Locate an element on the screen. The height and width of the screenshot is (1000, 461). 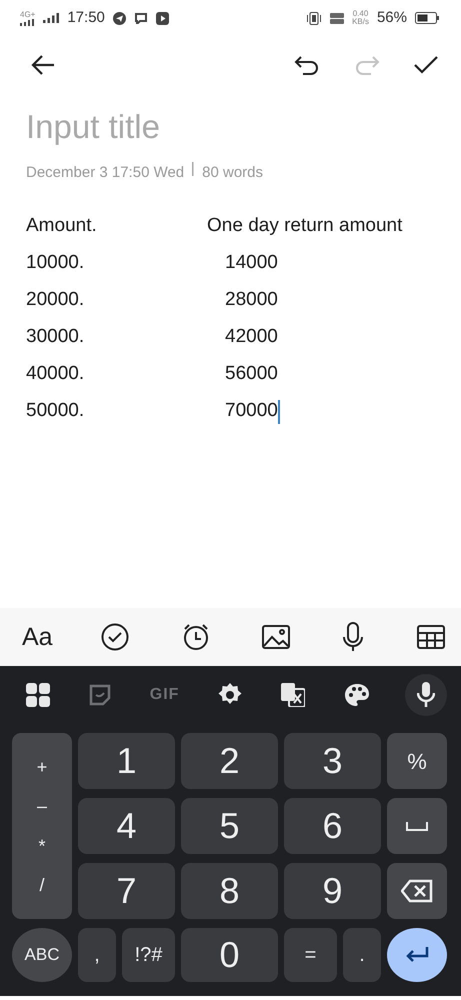
text-format-button: Aa is located at coordinates (37, 637).